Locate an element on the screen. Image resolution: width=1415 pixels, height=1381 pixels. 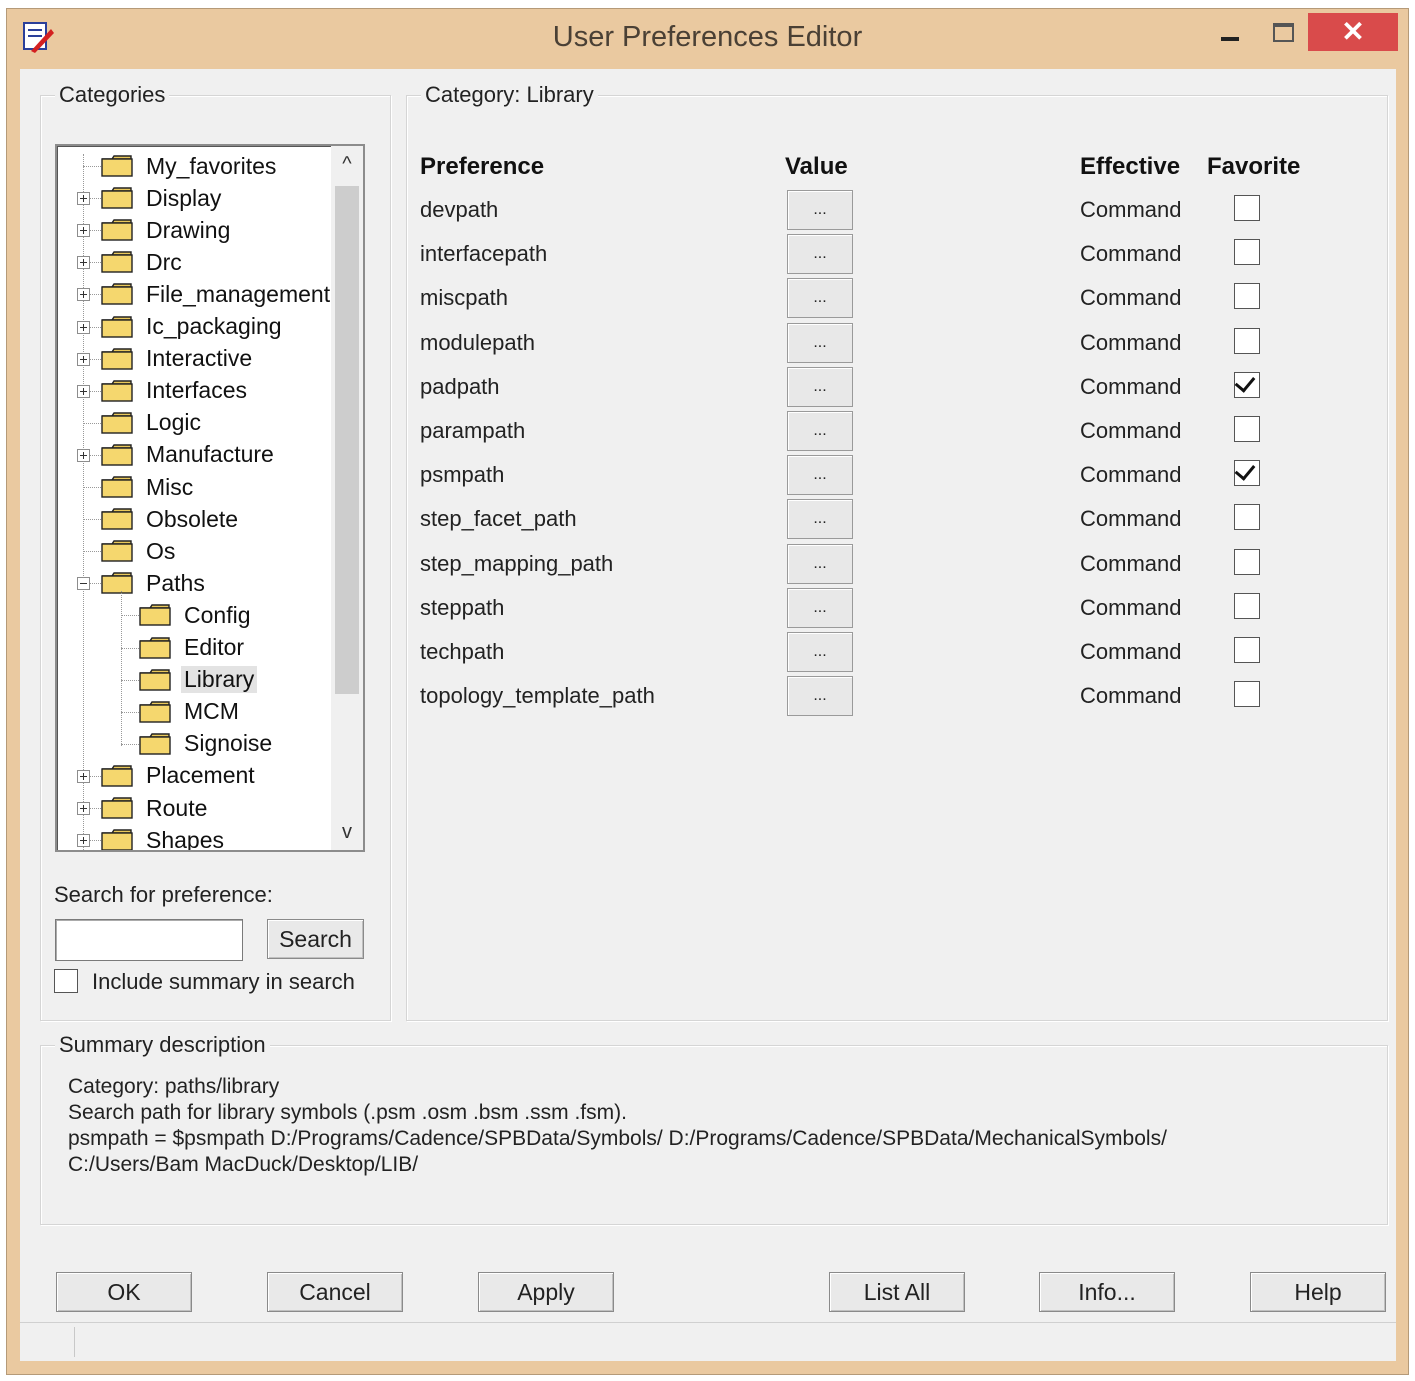
tree-scrollbar: ^ v is located at coordinates (347, 498).